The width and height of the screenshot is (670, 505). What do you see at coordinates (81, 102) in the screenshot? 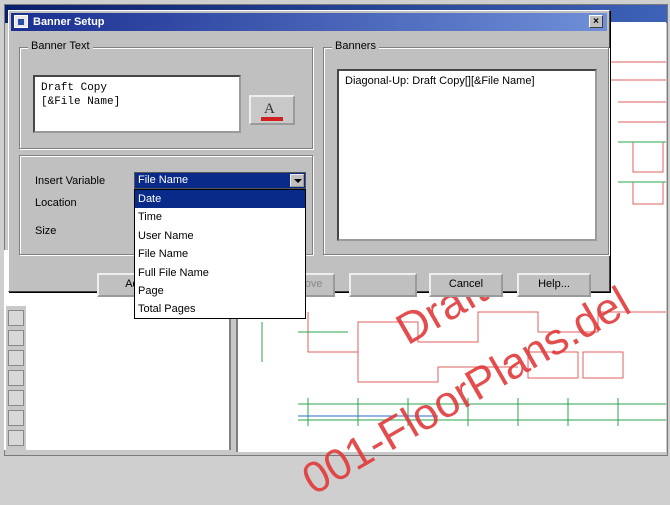
I see `banner-text-line: [&File Name]` at bounding box center [81, 102].